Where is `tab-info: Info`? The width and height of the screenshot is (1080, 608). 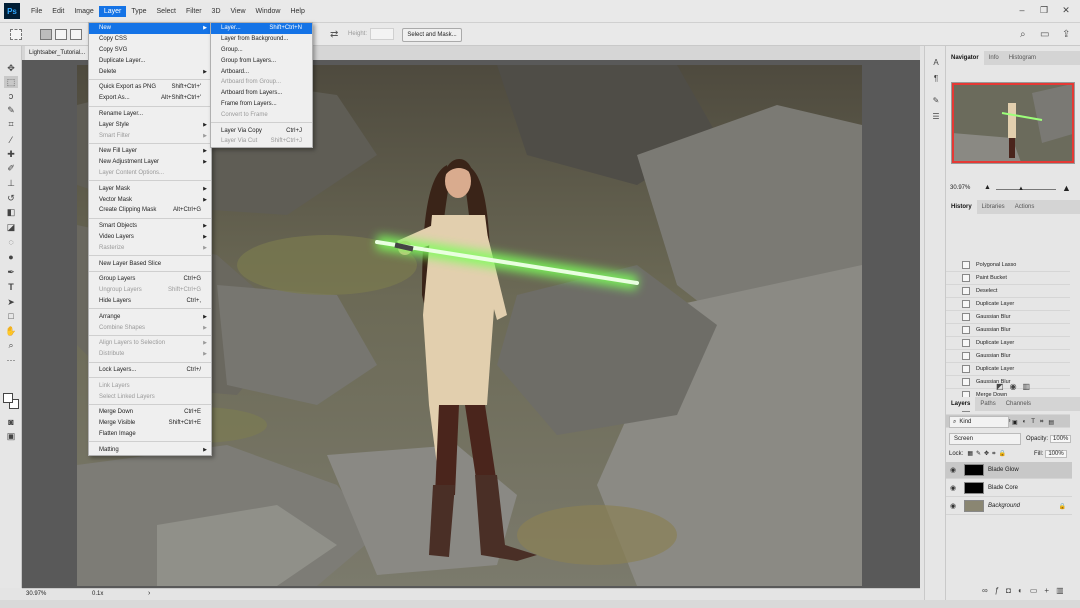 tab-info: Info is located at coordinates (994, 58).